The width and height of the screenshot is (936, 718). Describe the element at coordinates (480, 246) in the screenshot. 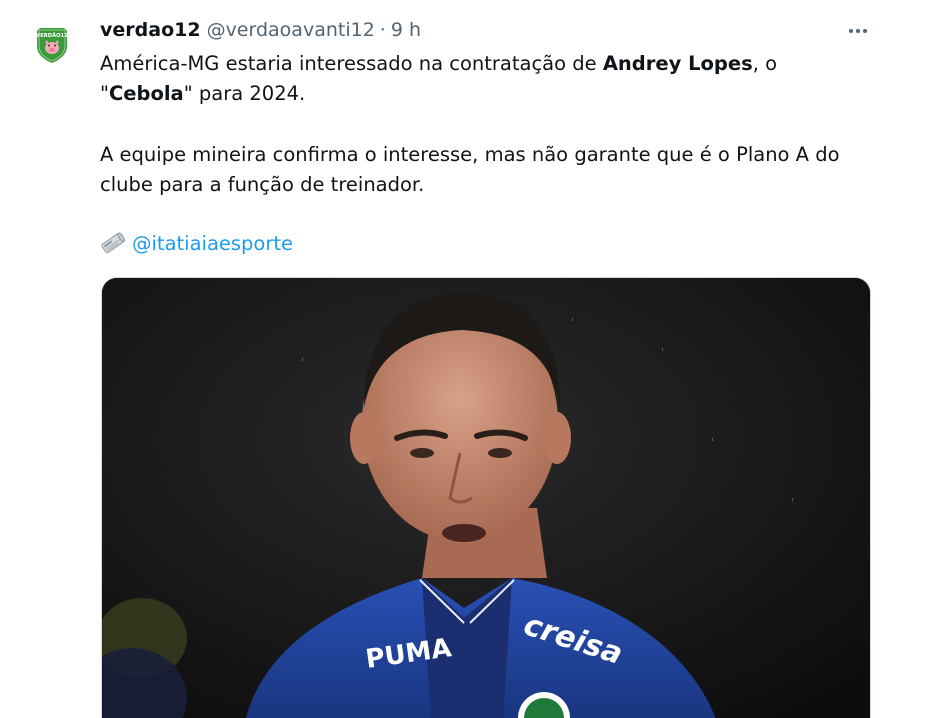

I see `tweet-source: @itatiaiaesporte` at that location.